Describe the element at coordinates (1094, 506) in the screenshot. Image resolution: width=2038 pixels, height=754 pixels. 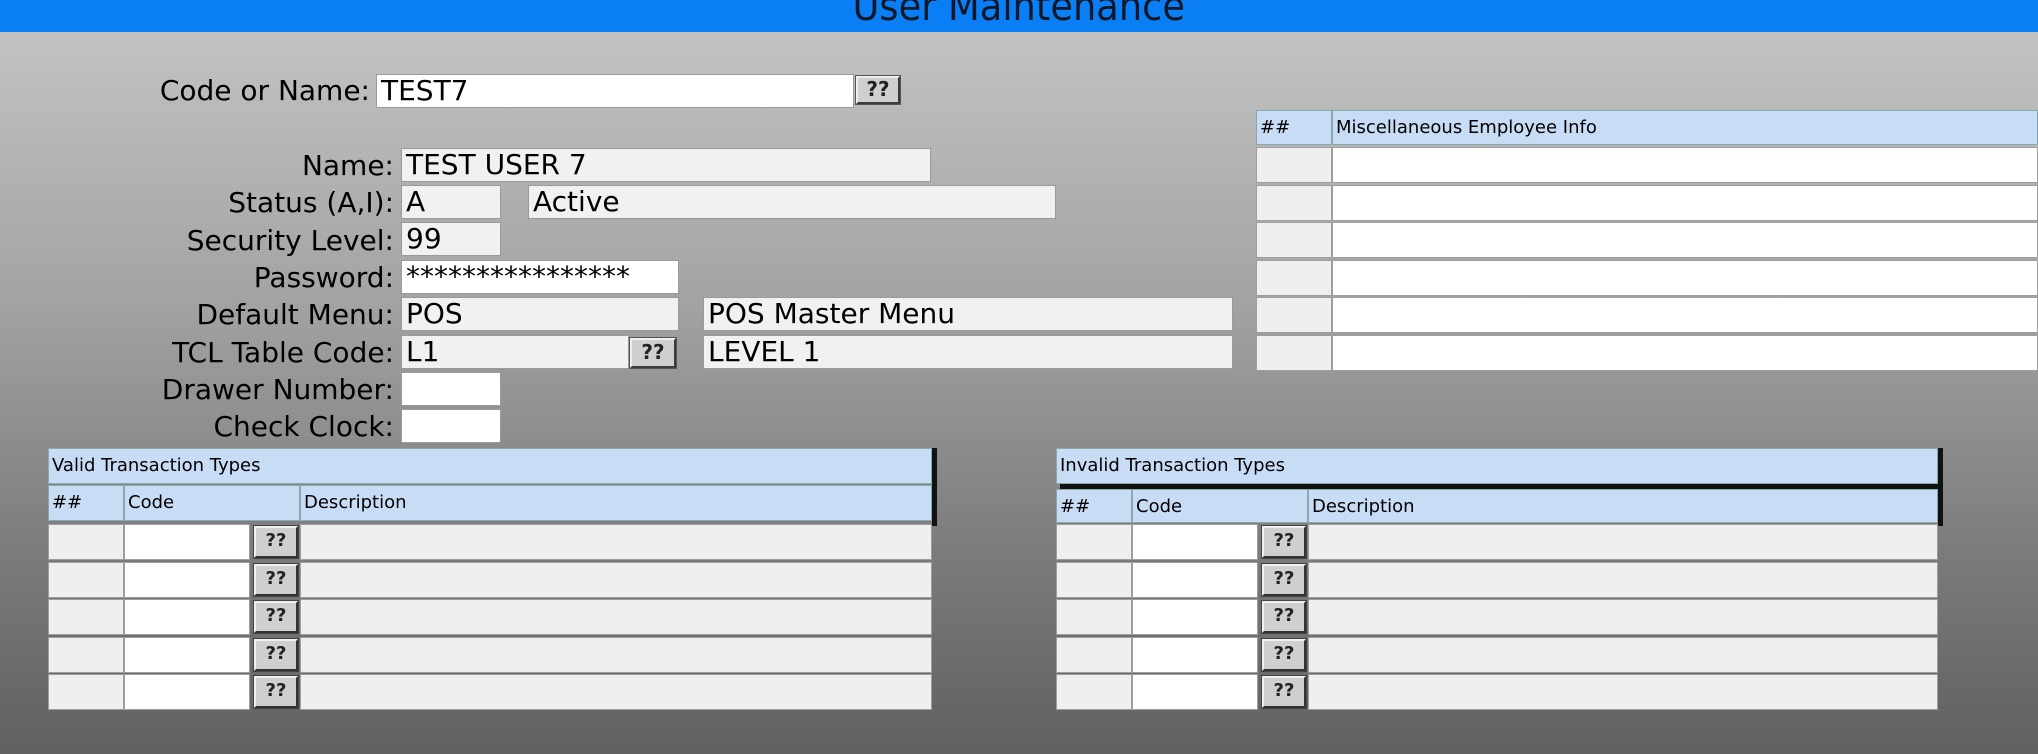
I see `invalid-col-num-header: ##` at that location.